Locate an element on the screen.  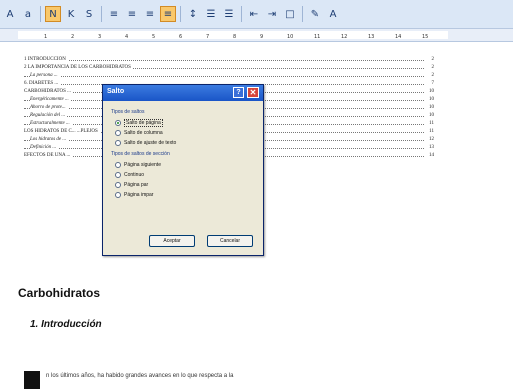
ruler-text-area: 1 2 3 4 5 6 7 8 9 10 11 12 13 14 15 is located at coordinates (233, 35).